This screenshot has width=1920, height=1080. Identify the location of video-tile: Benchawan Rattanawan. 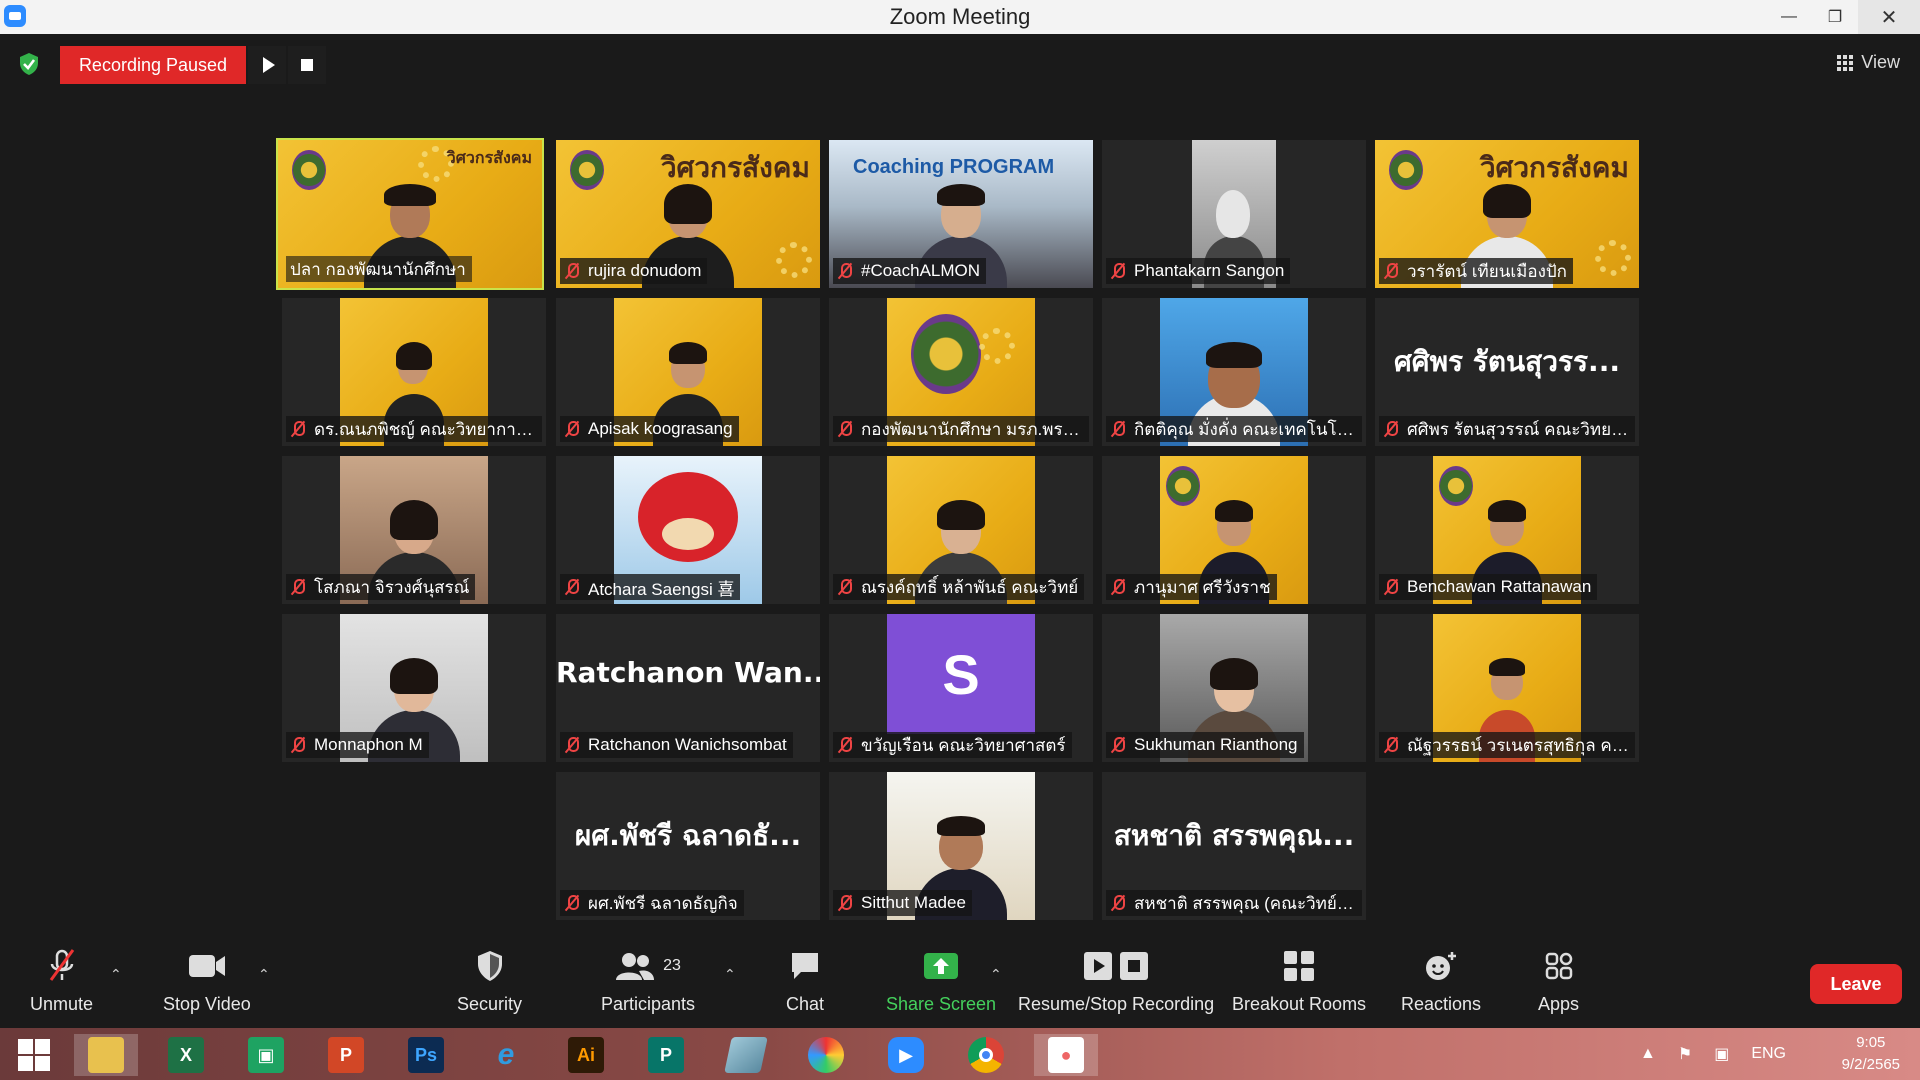
(1507, 530).